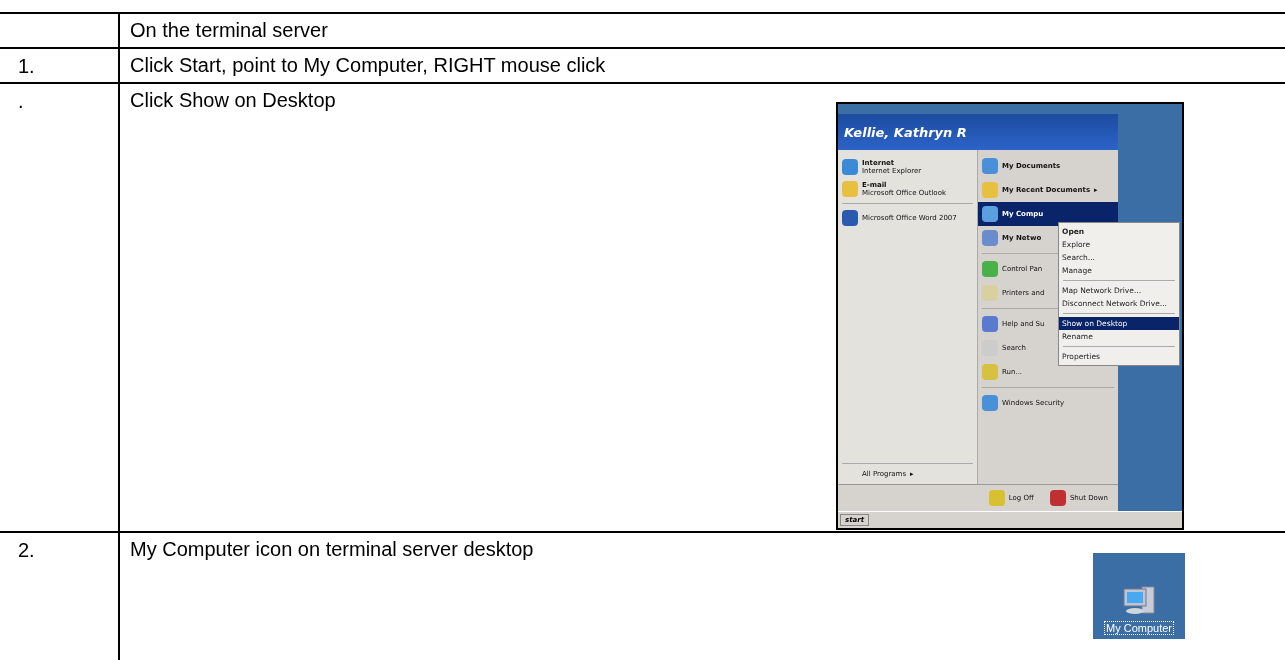 This screenshot has width=1285, height=660. Describe the element at coordinates (229, 30) in the screenshot. I see `step-text: On the terminal server` at that location.